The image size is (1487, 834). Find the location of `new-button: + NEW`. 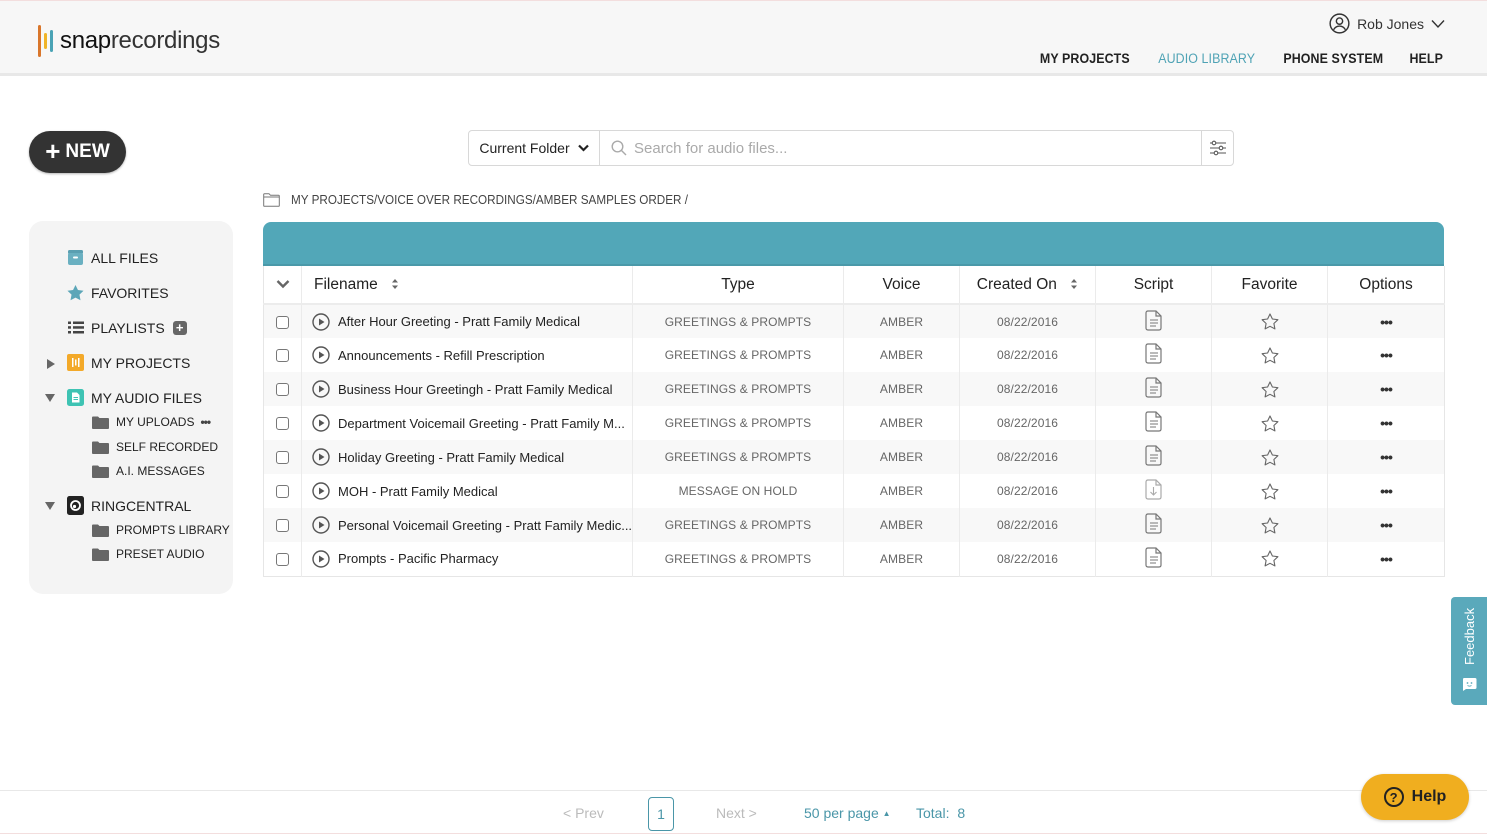

new-button: + NEW is located at coordinates (77, 152).